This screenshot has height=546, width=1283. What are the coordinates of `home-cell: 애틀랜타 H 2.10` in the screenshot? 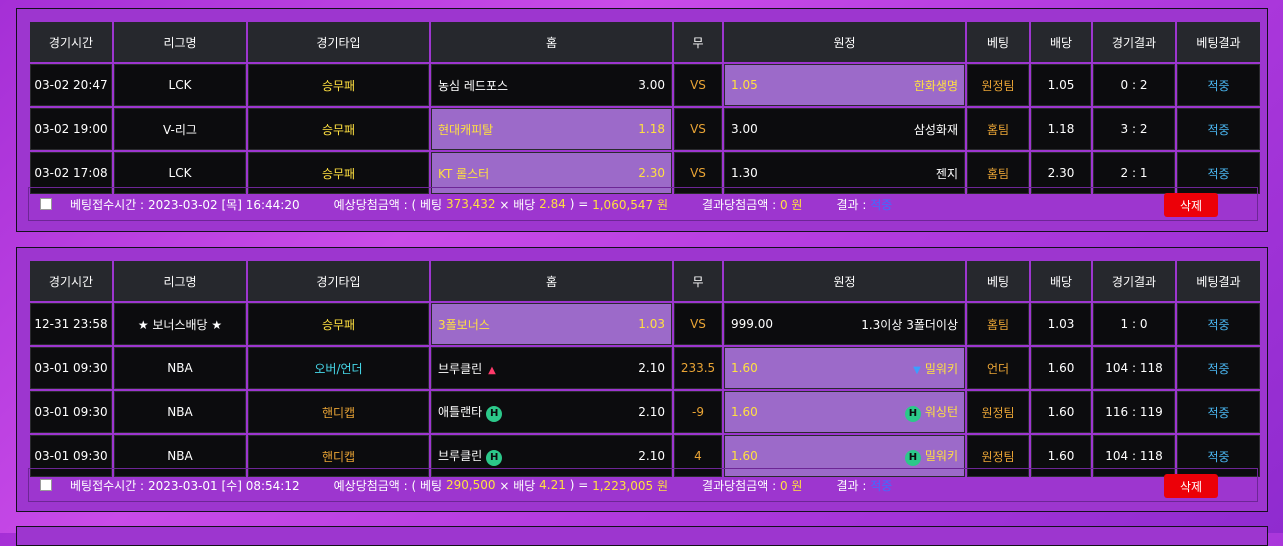 It's located at (551, 412).